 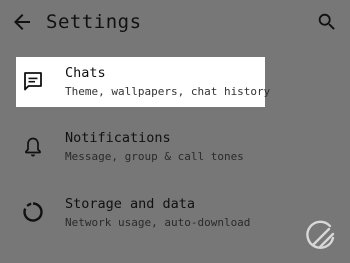 What do you see at coordinates (85, 73) in the screenshot?
I see `settings-item-label: Chats` at bounding box center [85, 73].